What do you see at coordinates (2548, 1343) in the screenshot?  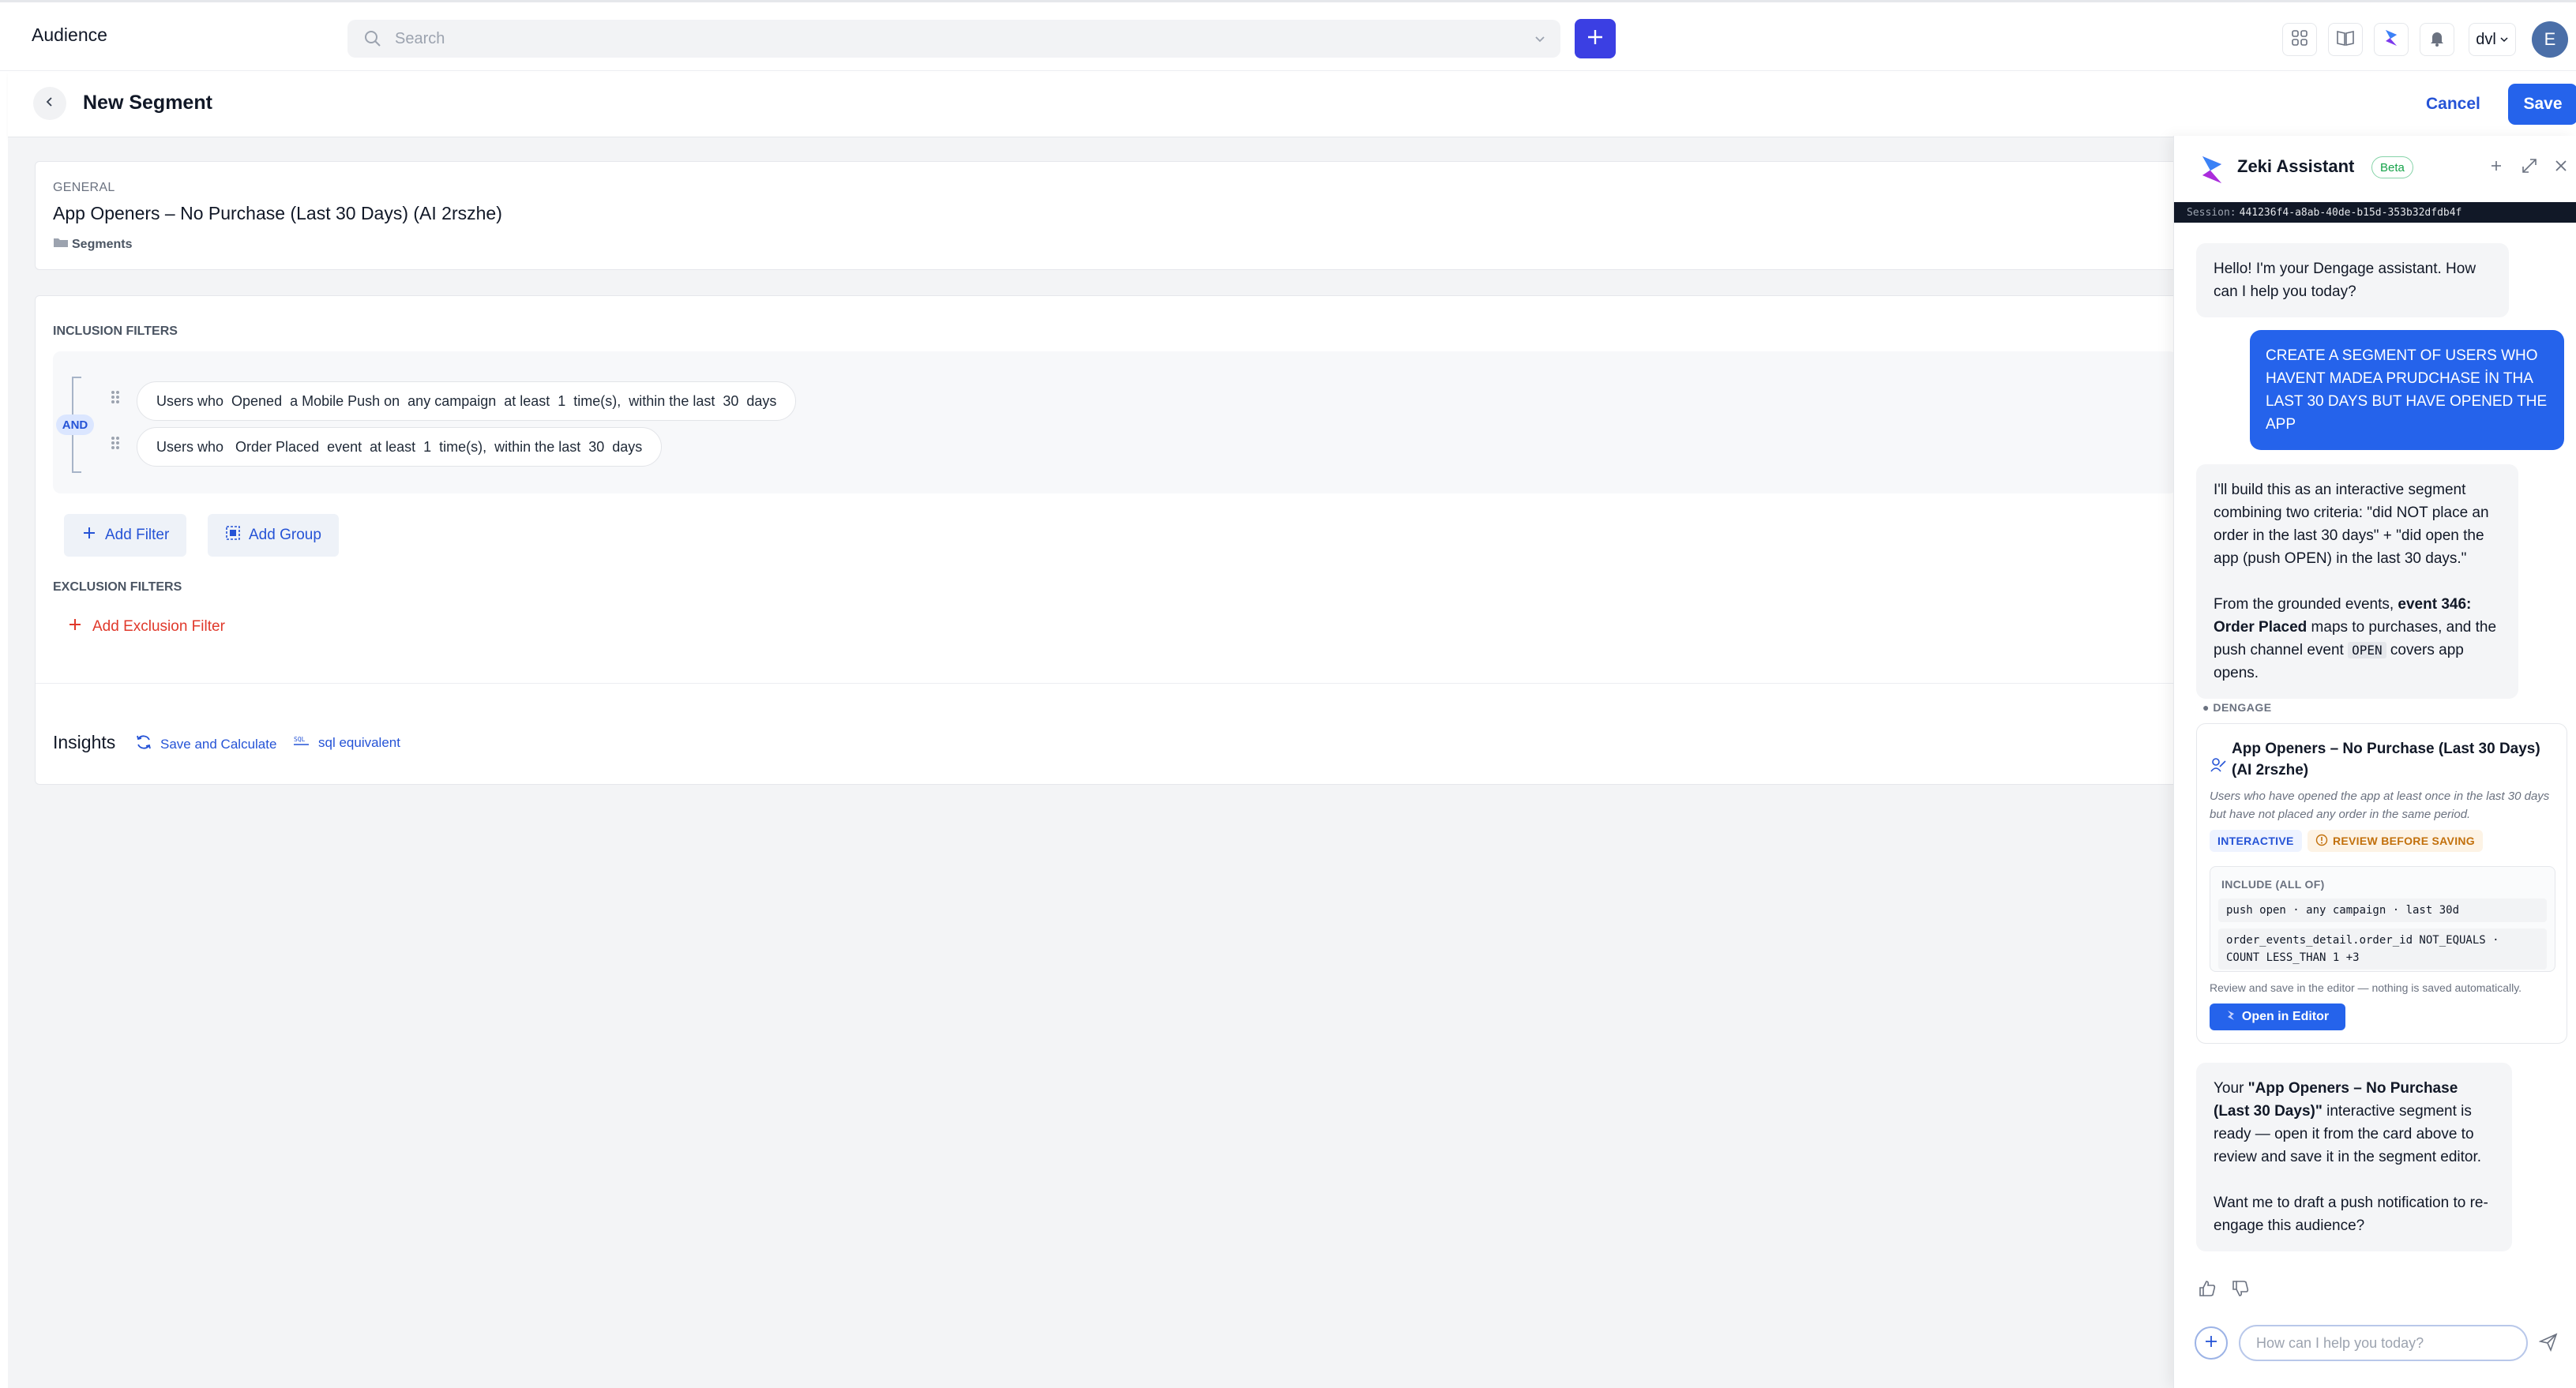 I see `send-button` at bounding box center [2548, 1343].